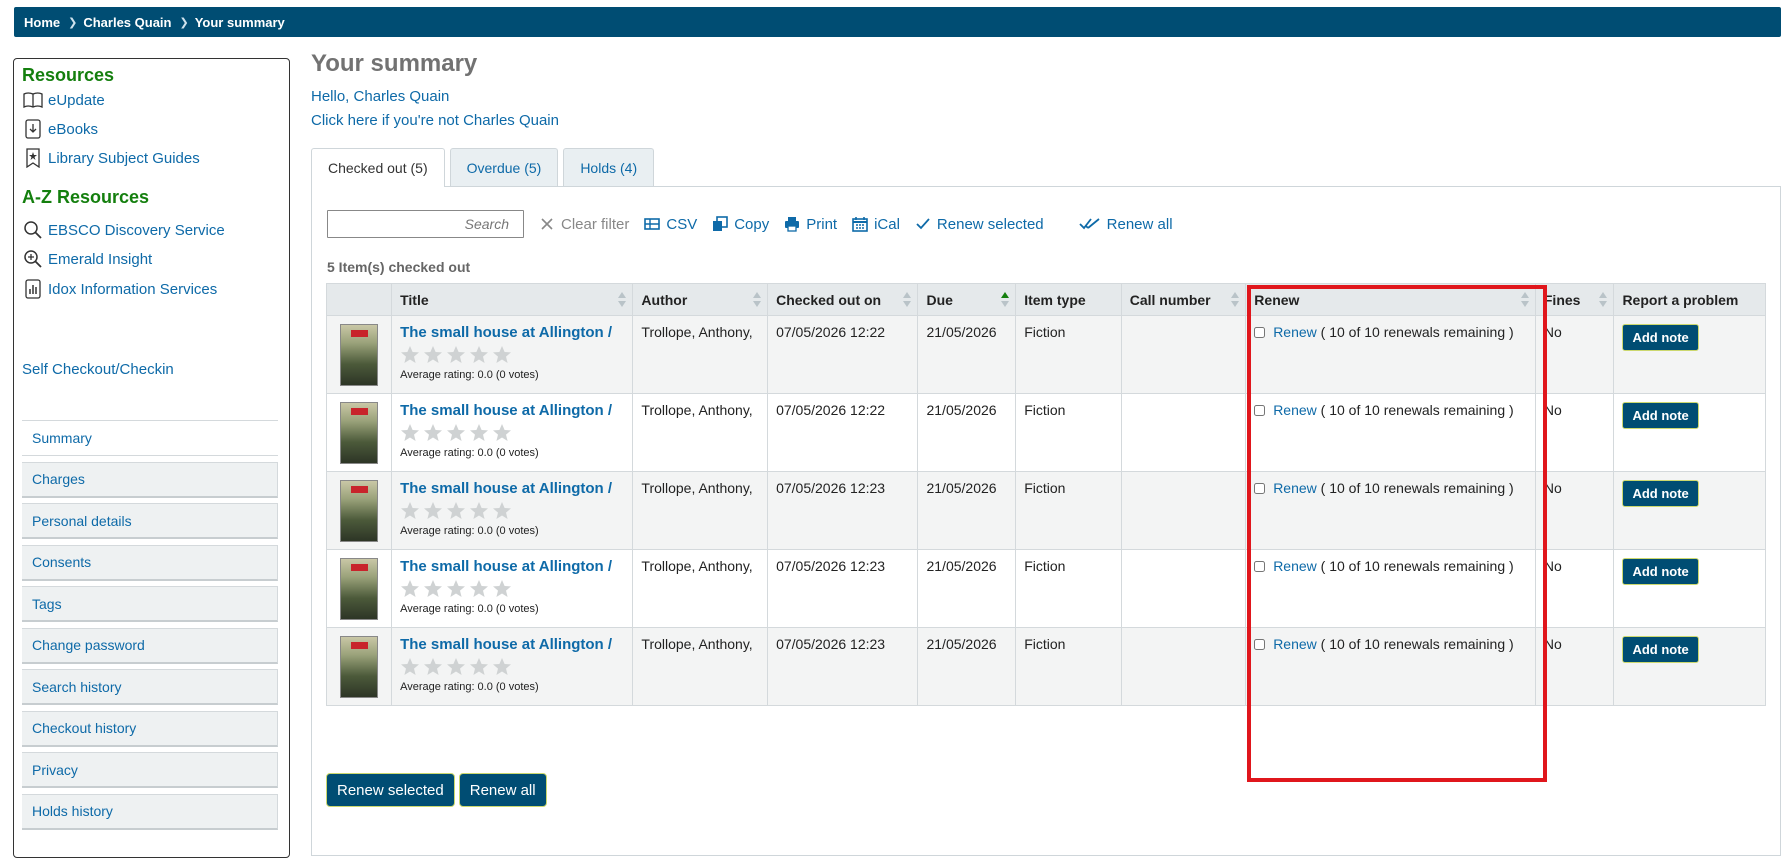  Describe the element at coordinates (512, 299) in the screenshot. I see `column-header-title: Title` at that location.